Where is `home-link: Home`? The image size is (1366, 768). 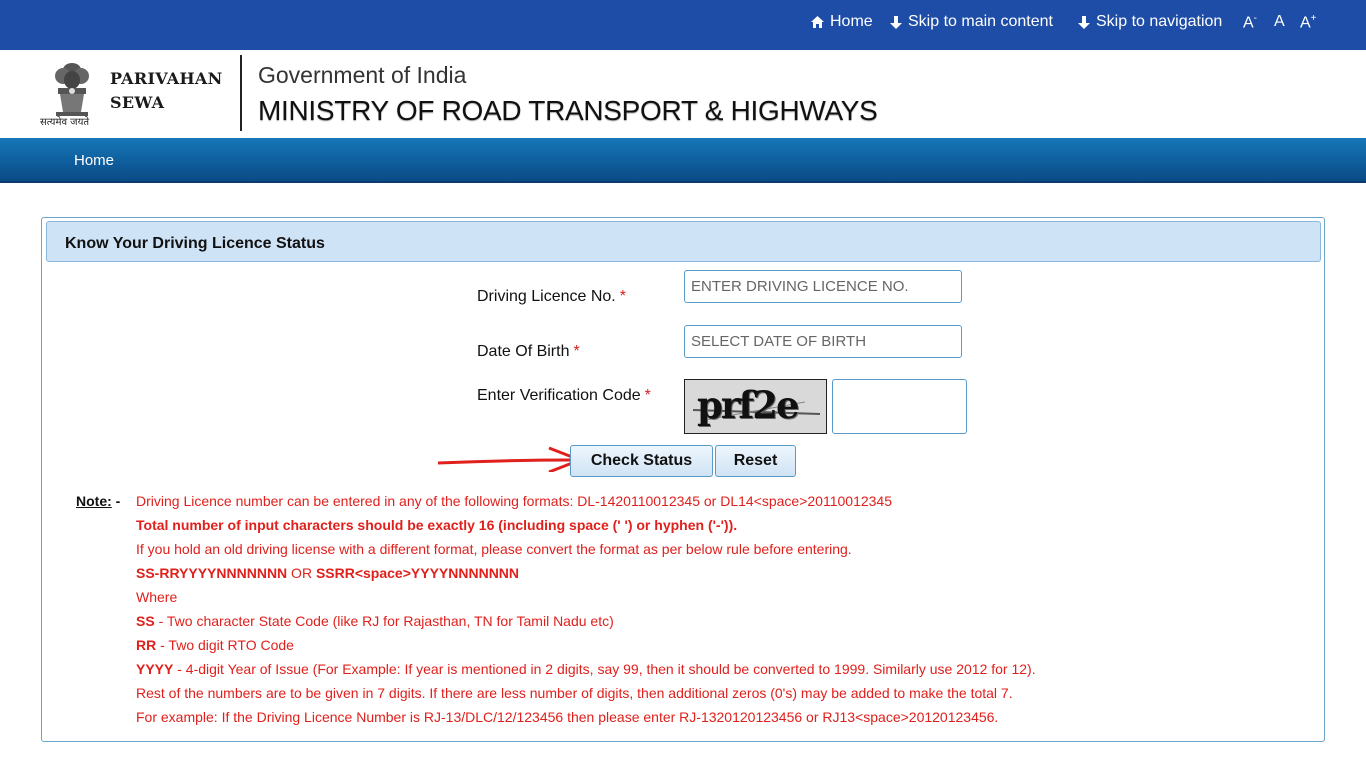
home-link: Home is located at coordinates (841, 22).